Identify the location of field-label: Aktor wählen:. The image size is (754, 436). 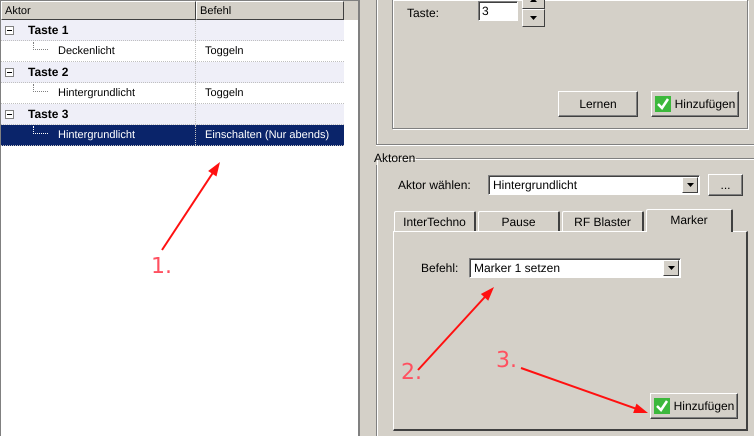
(435, 185).